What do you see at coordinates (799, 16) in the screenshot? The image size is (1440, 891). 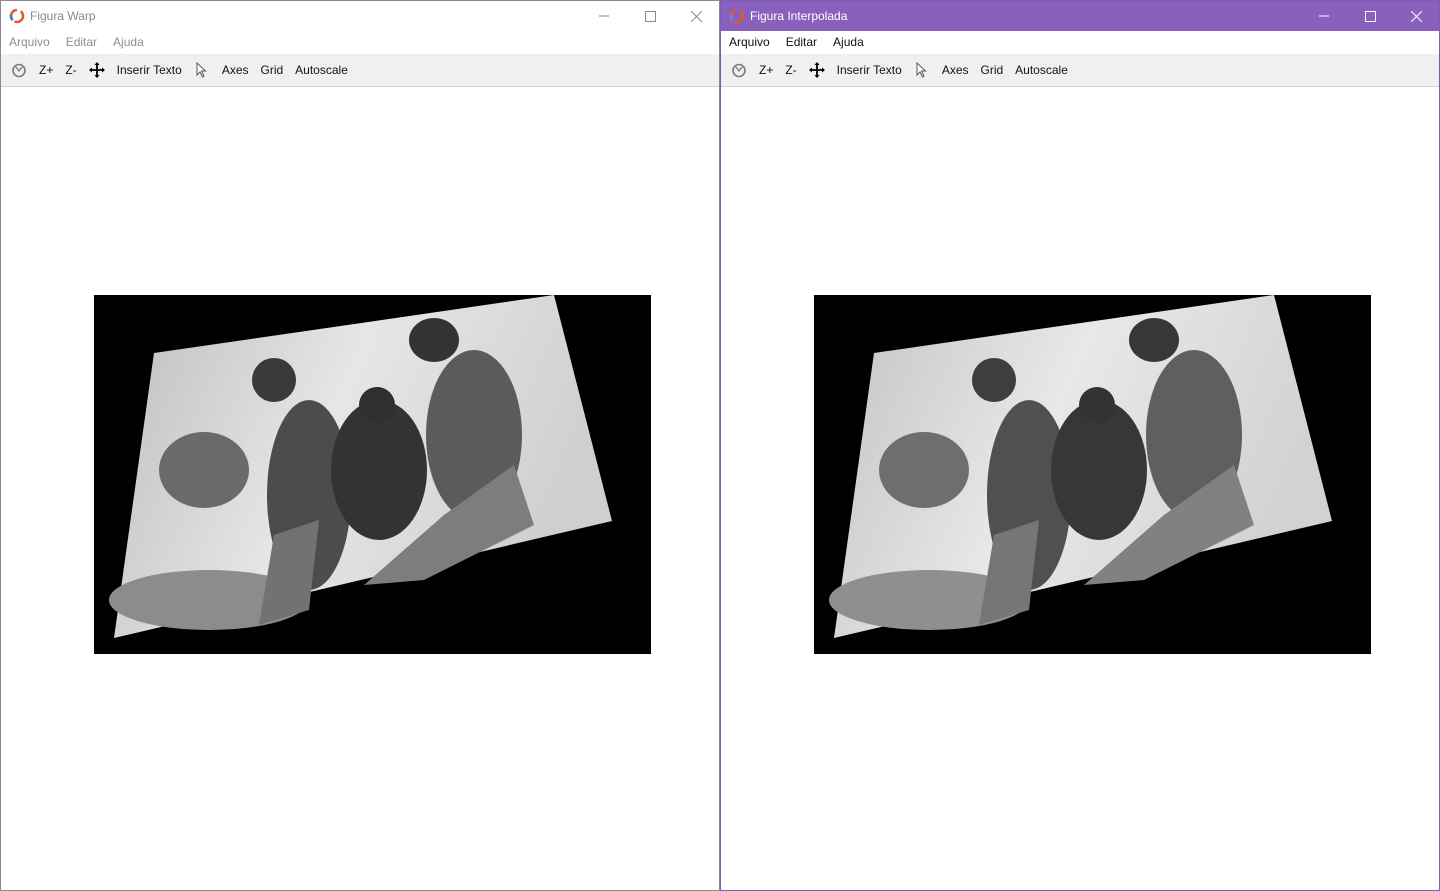 I see `window-title: Figura Interpolada` at bounding box center [799, 16].